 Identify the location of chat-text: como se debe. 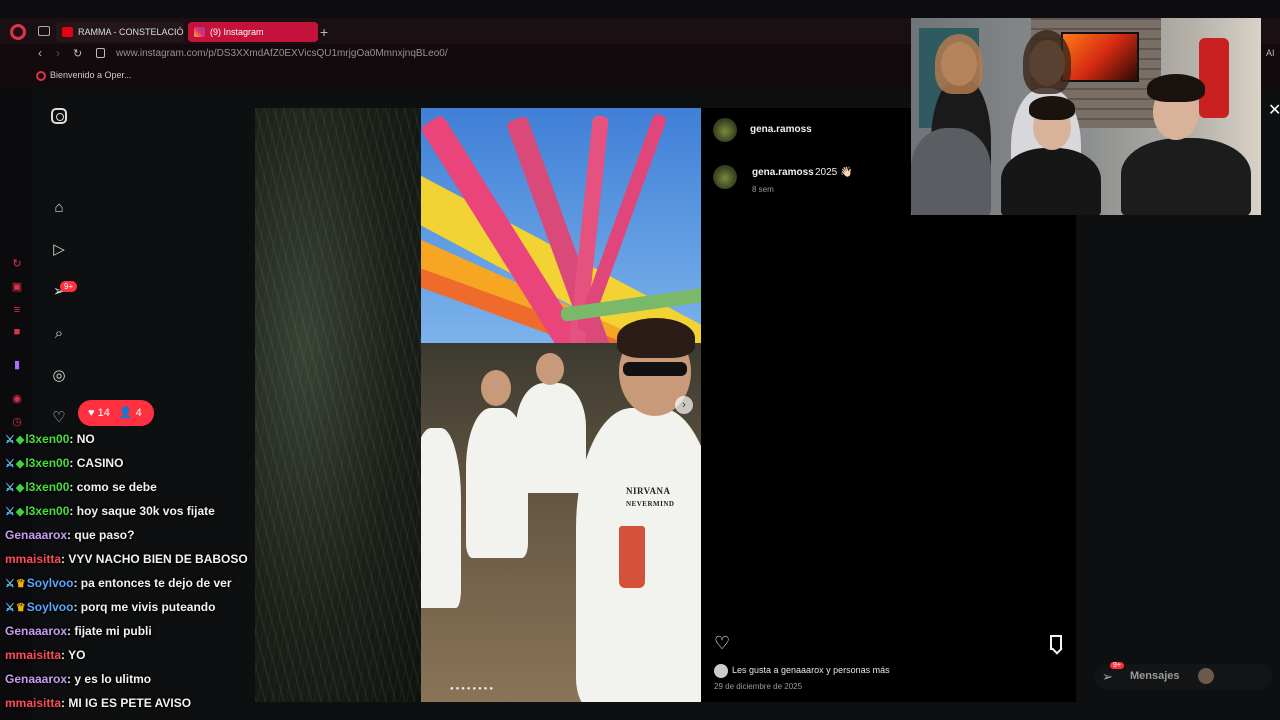
(116, 487).